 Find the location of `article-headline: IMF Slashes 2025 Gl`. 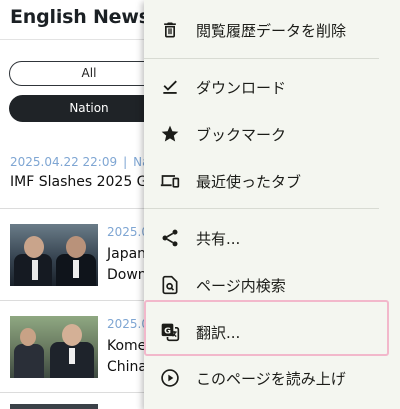

article-headline: IMF Slashes 2025 Gl is located at coordinates (80, 182).